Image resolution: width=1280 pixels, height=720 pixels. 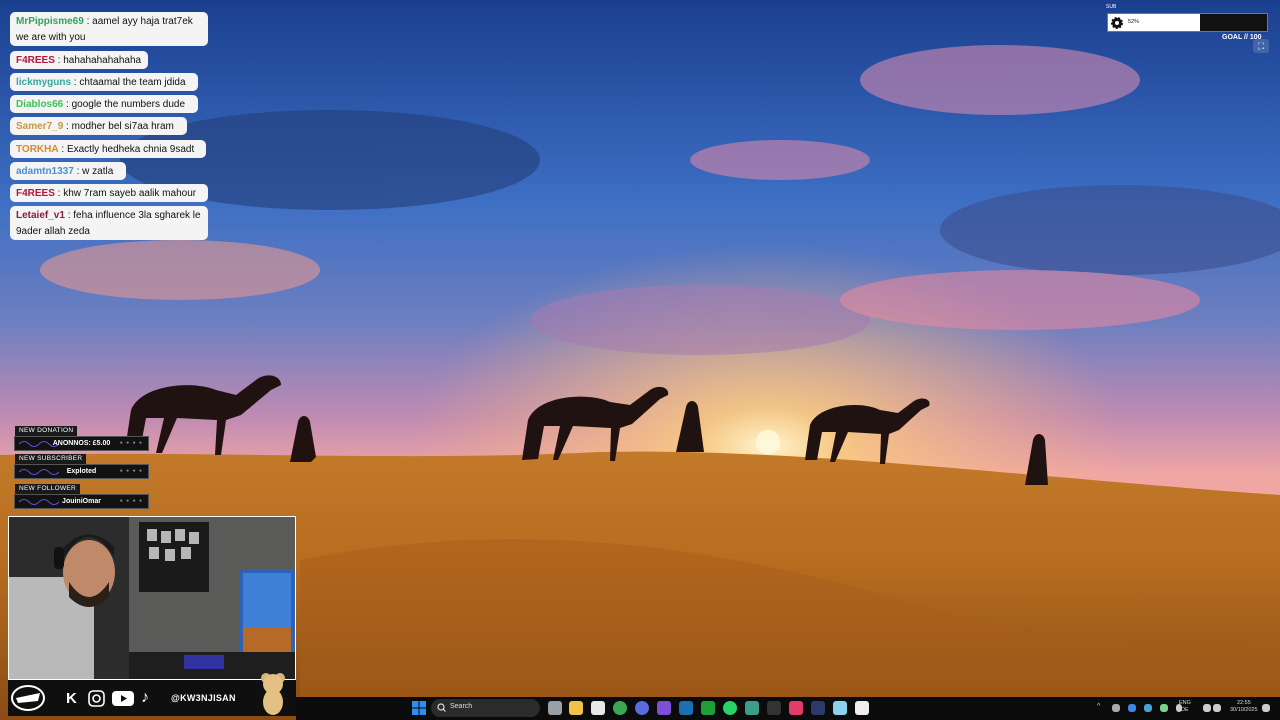 What do you see at coordinates (840, 708) in the screenshot?
I see `notepad-icon` at bounding box center [840, 708].